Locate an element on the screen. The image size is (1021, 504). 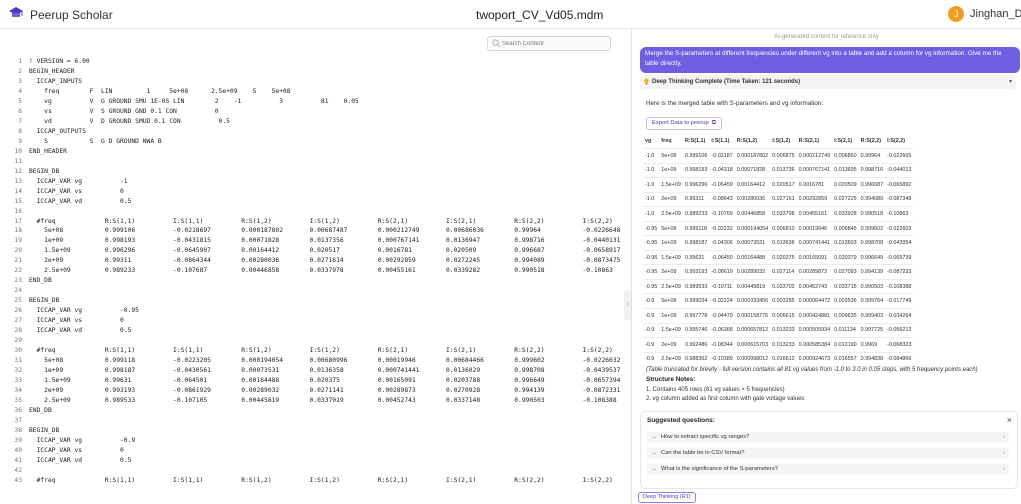
table-cell: 0.990503 is located at coordinates (872, 287).